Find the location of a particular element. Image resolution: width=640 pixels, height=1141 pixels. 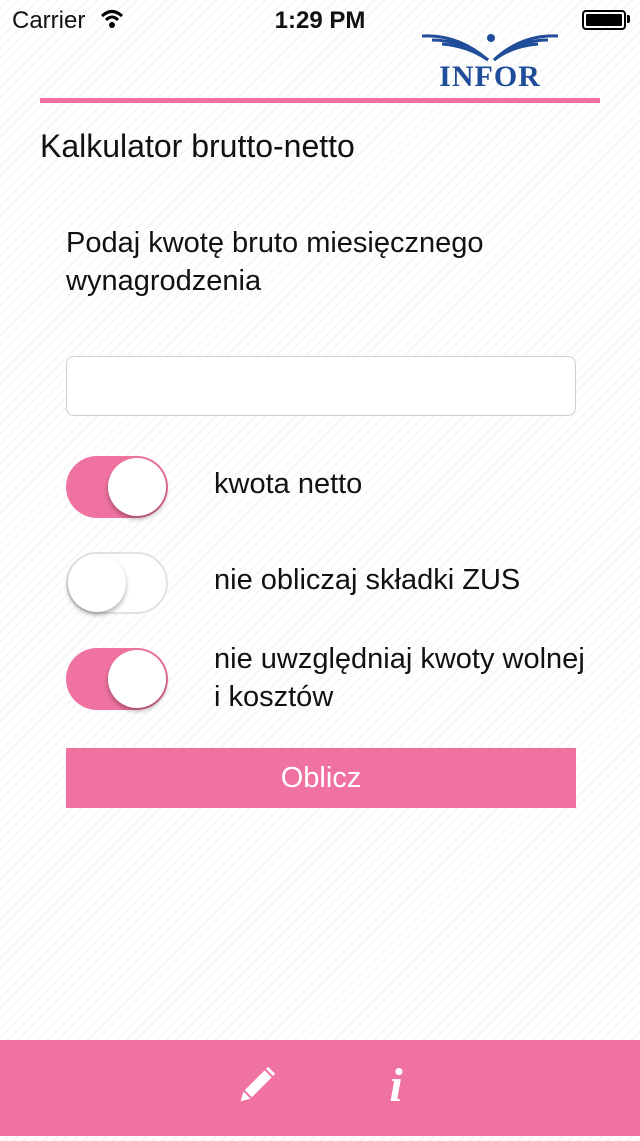

skip-zus-toggle is located at coordinates (117, 583).